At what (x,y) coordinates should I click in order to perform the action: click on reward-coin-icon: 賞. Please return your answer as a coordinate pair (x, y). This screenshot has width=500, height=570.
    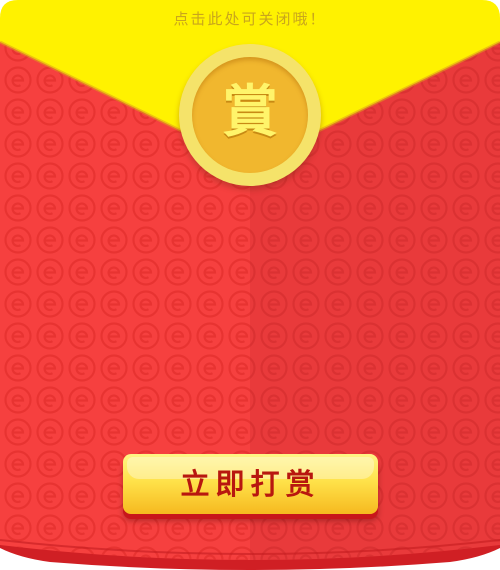
    Looking at the image, I should click on (250, 115).